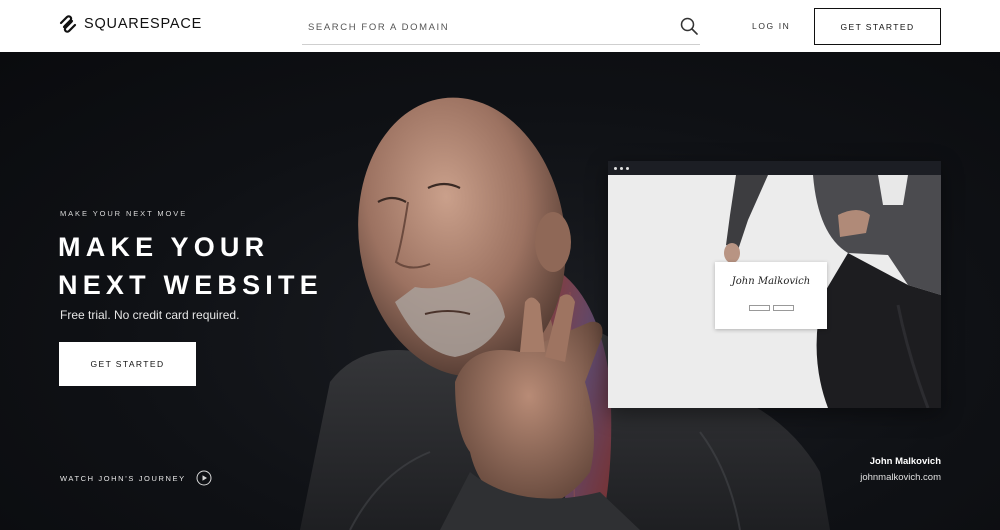 The height and width of the screenshot is (530, 1000). What do you see at coordinates (774, 168) in the screenshot?
I see `mockup-browser-bar` at bounding box center [774, 168].